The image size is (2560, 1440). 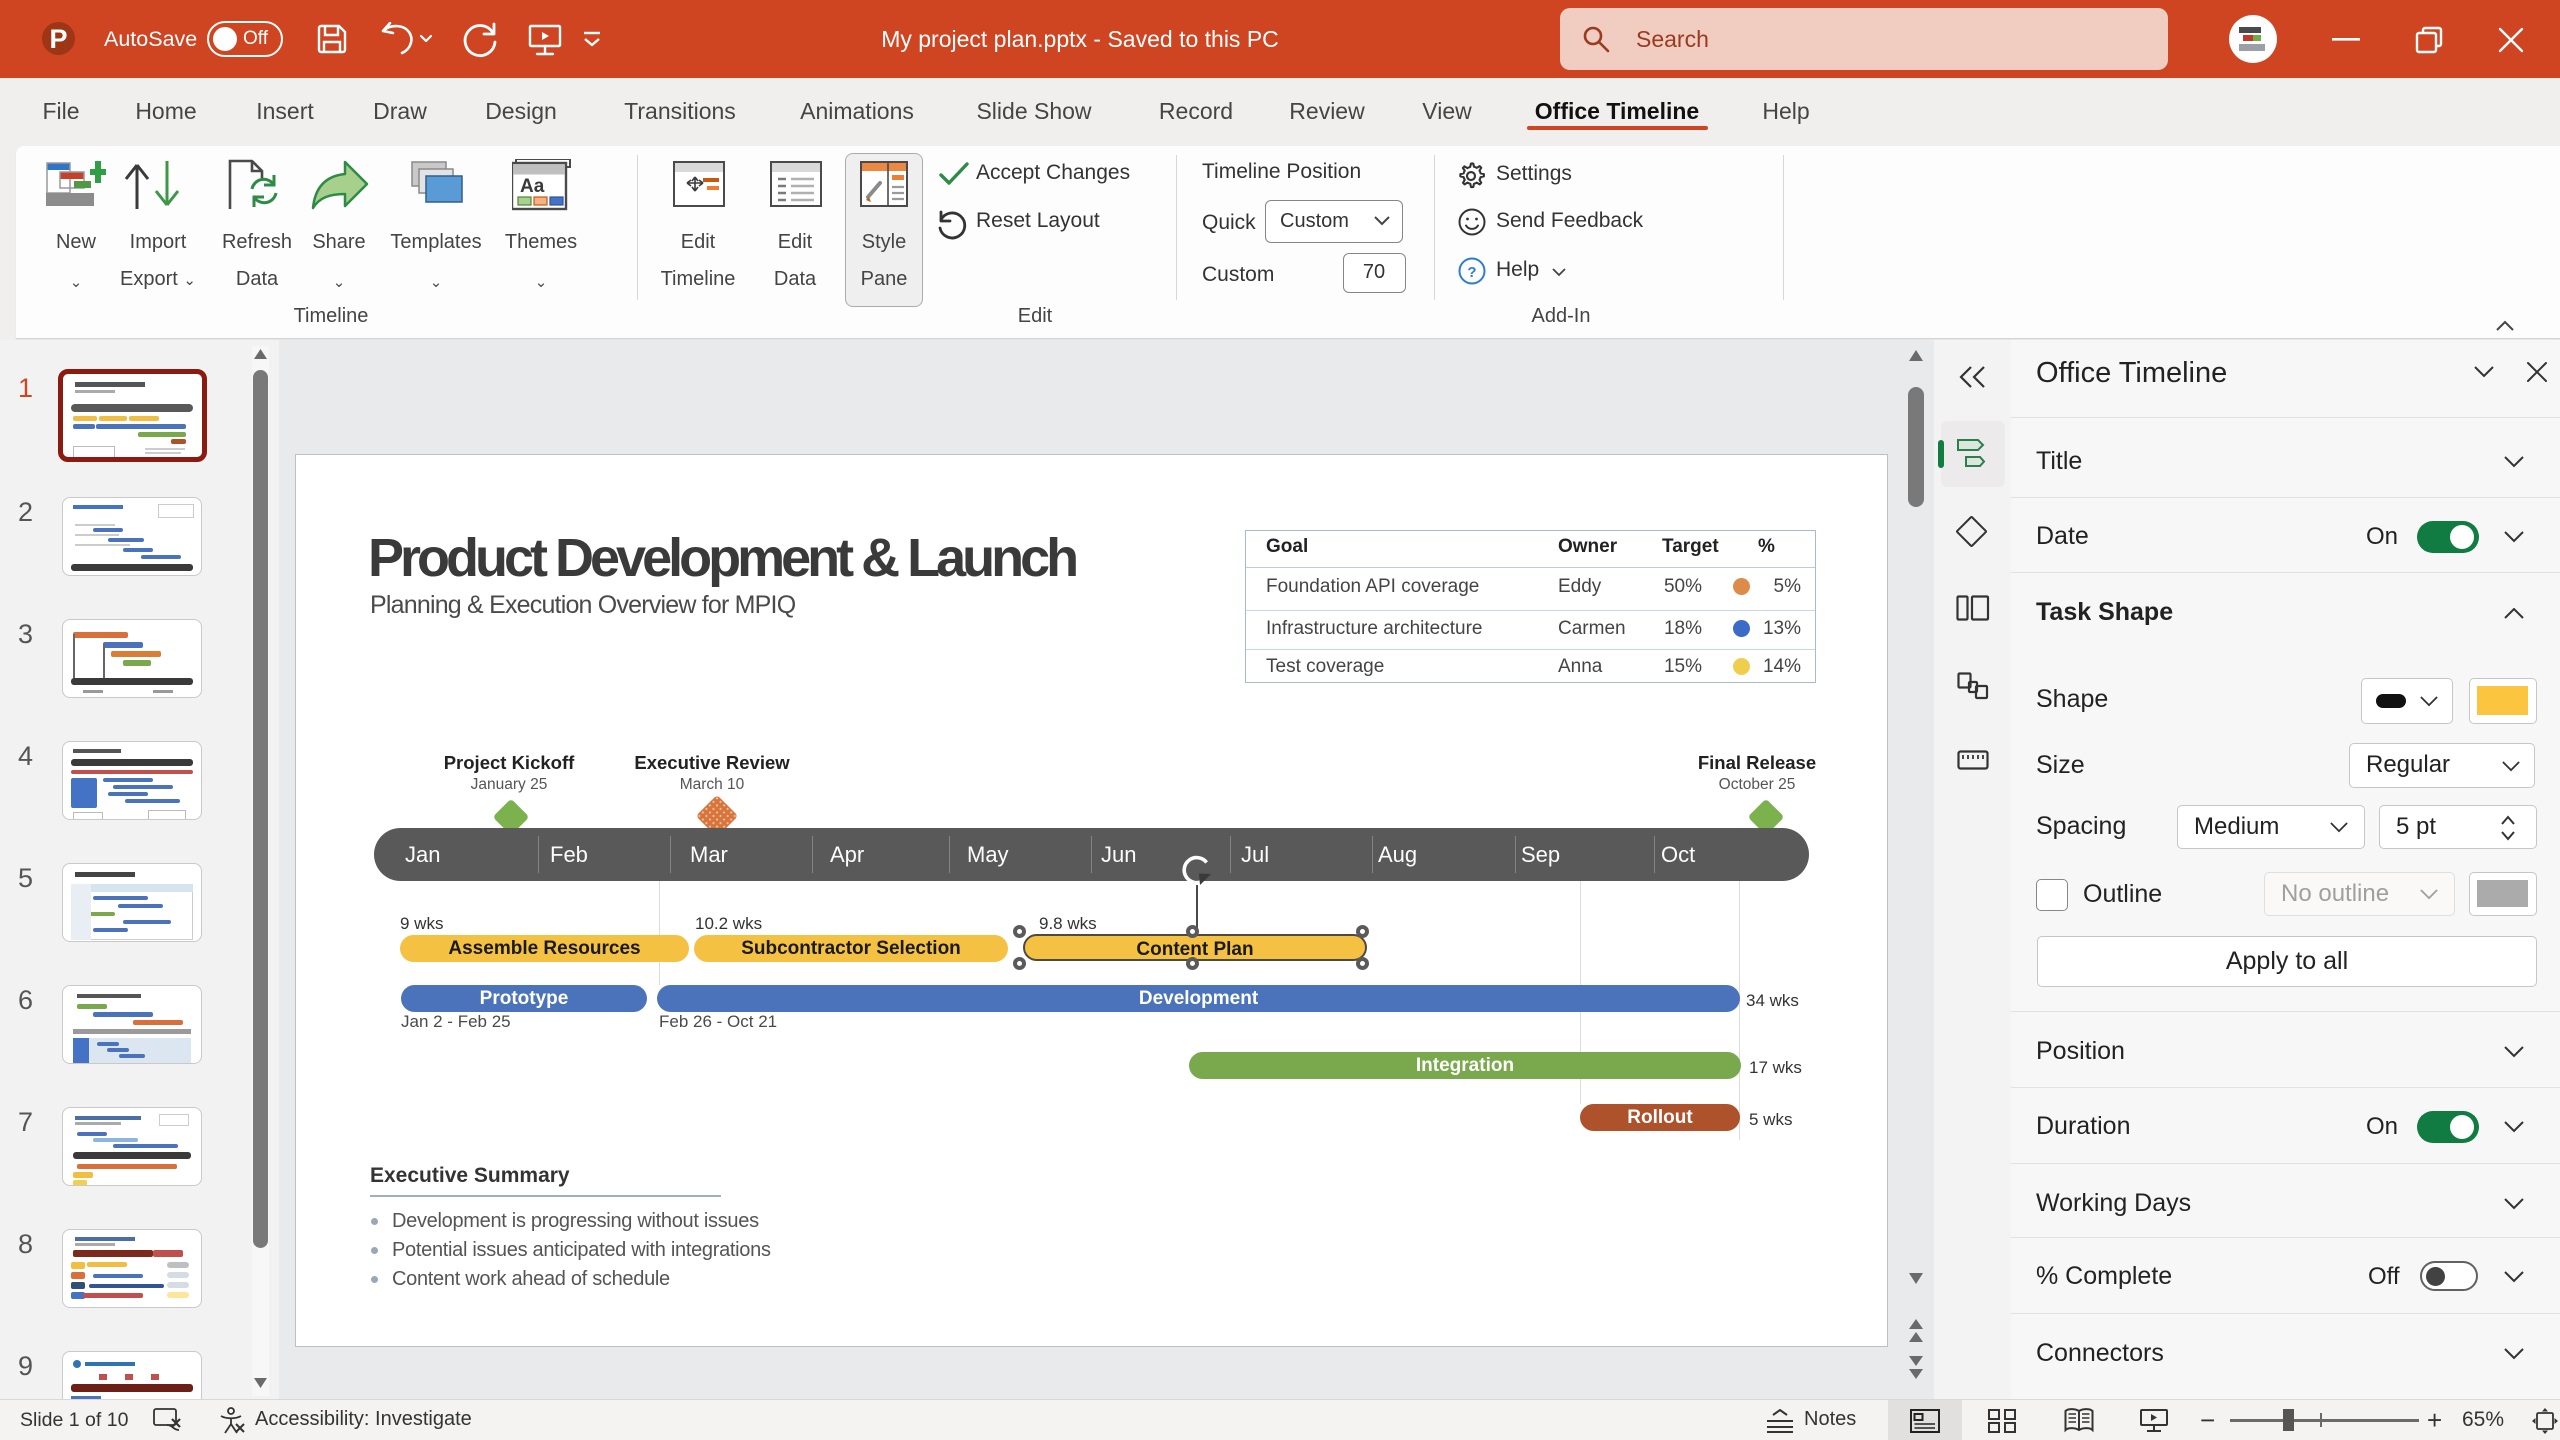 What do you see at coordinates (532, 186) in the screenshot?
I see `svg-text: Aa` at bounding box center [532, 186].